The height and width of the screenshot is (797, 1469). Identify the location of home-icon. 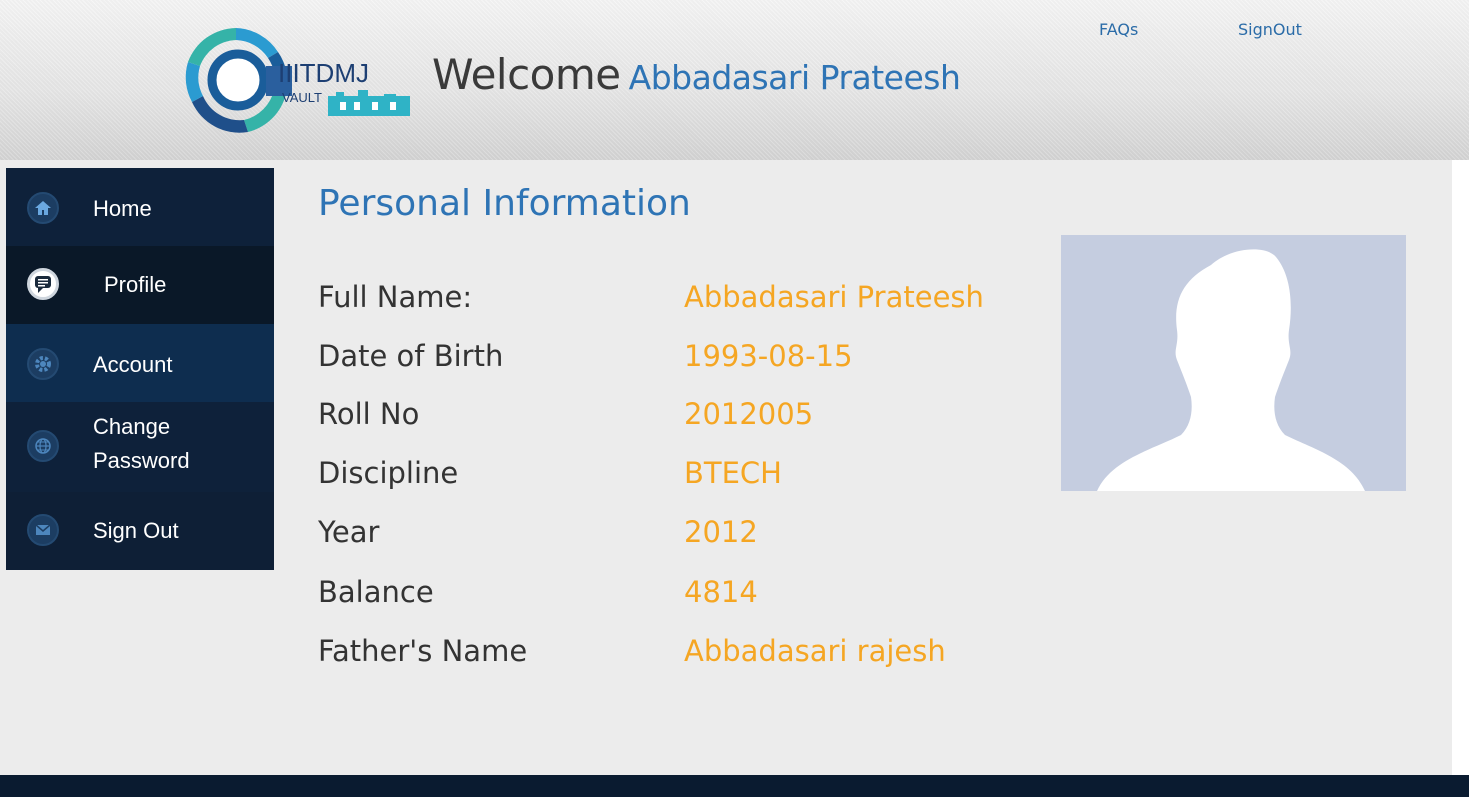
(43, 208).